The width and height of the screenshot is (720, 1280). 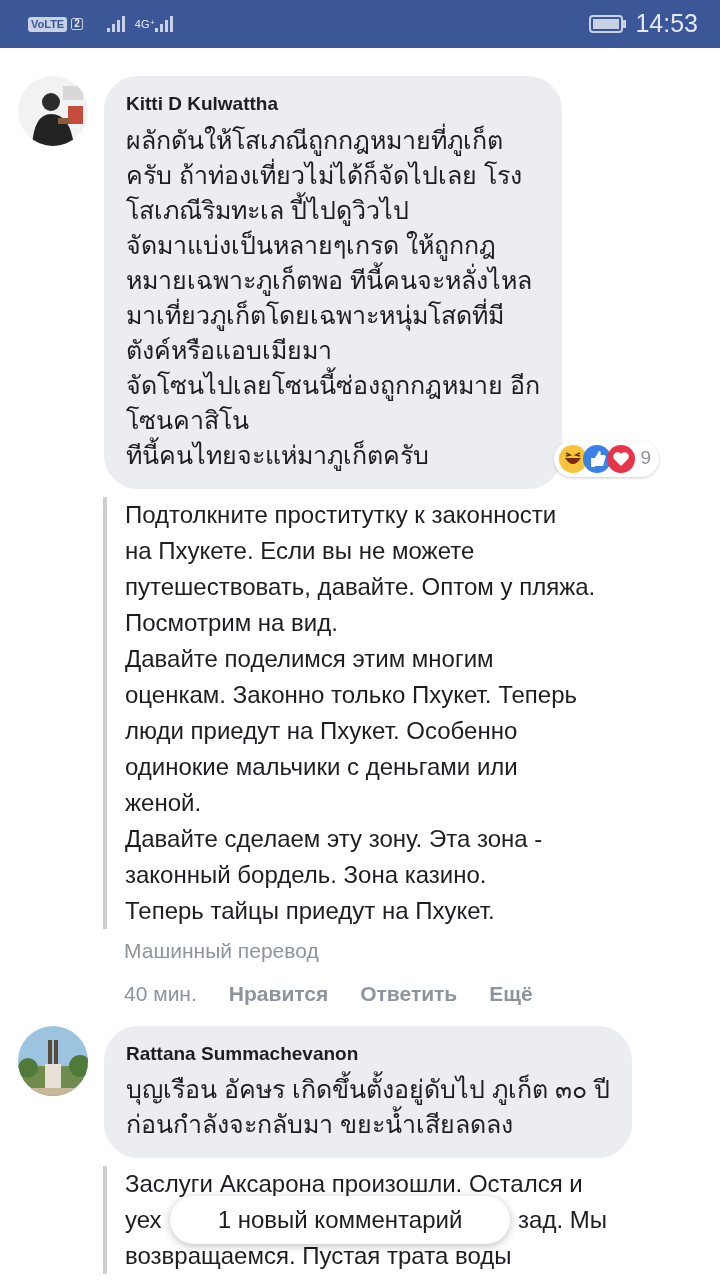 I want to click on reaction-count: 9, so click(x=645, y=458).